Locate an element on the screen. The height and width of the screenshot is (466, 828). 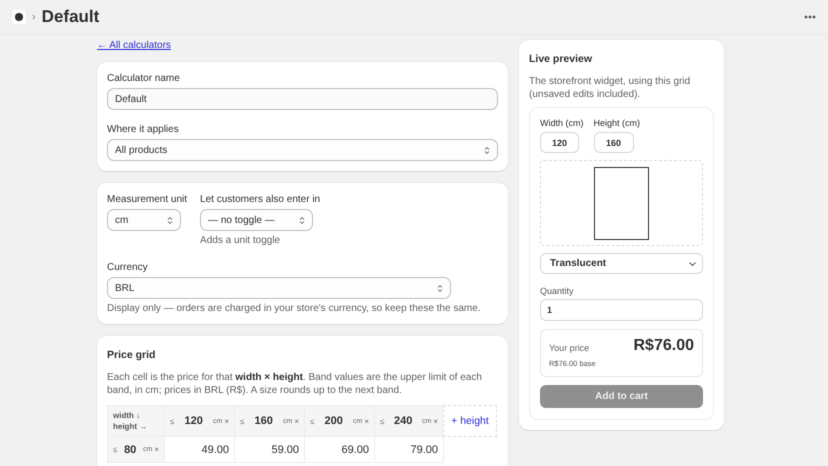
field-label: Where it applies is located at coordinates (143, 129).